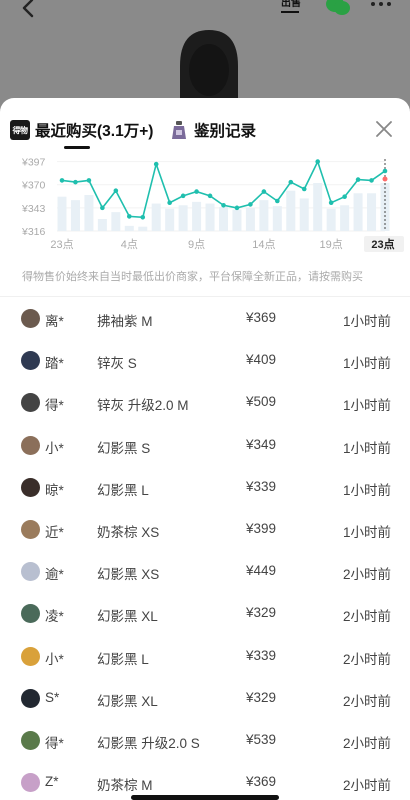  I want to click on purchase-row: 离* 拂袖紫 M ¥369 1小时前, so click(205, 319).